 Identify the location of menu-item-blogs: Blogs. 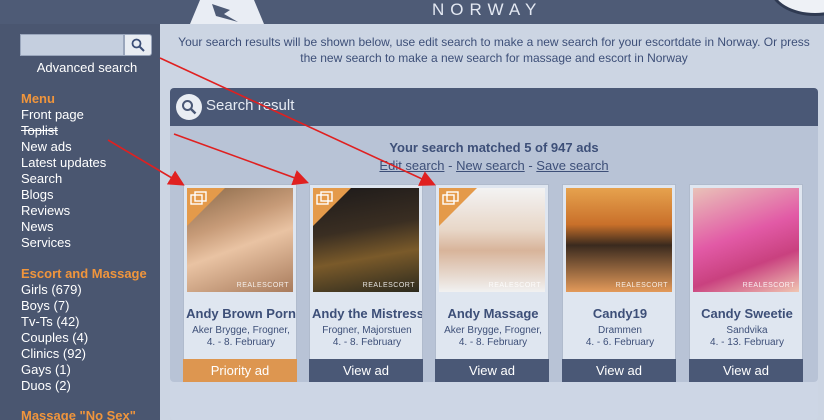
(63, 195).